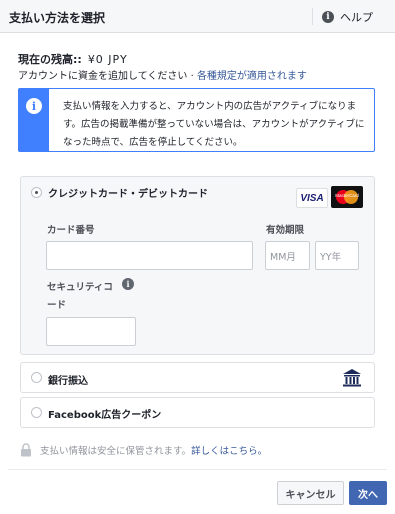  What do you see at coordinates (36, 192) in the screenshot?
I see `card-radio` at bounding box center [36, 192].